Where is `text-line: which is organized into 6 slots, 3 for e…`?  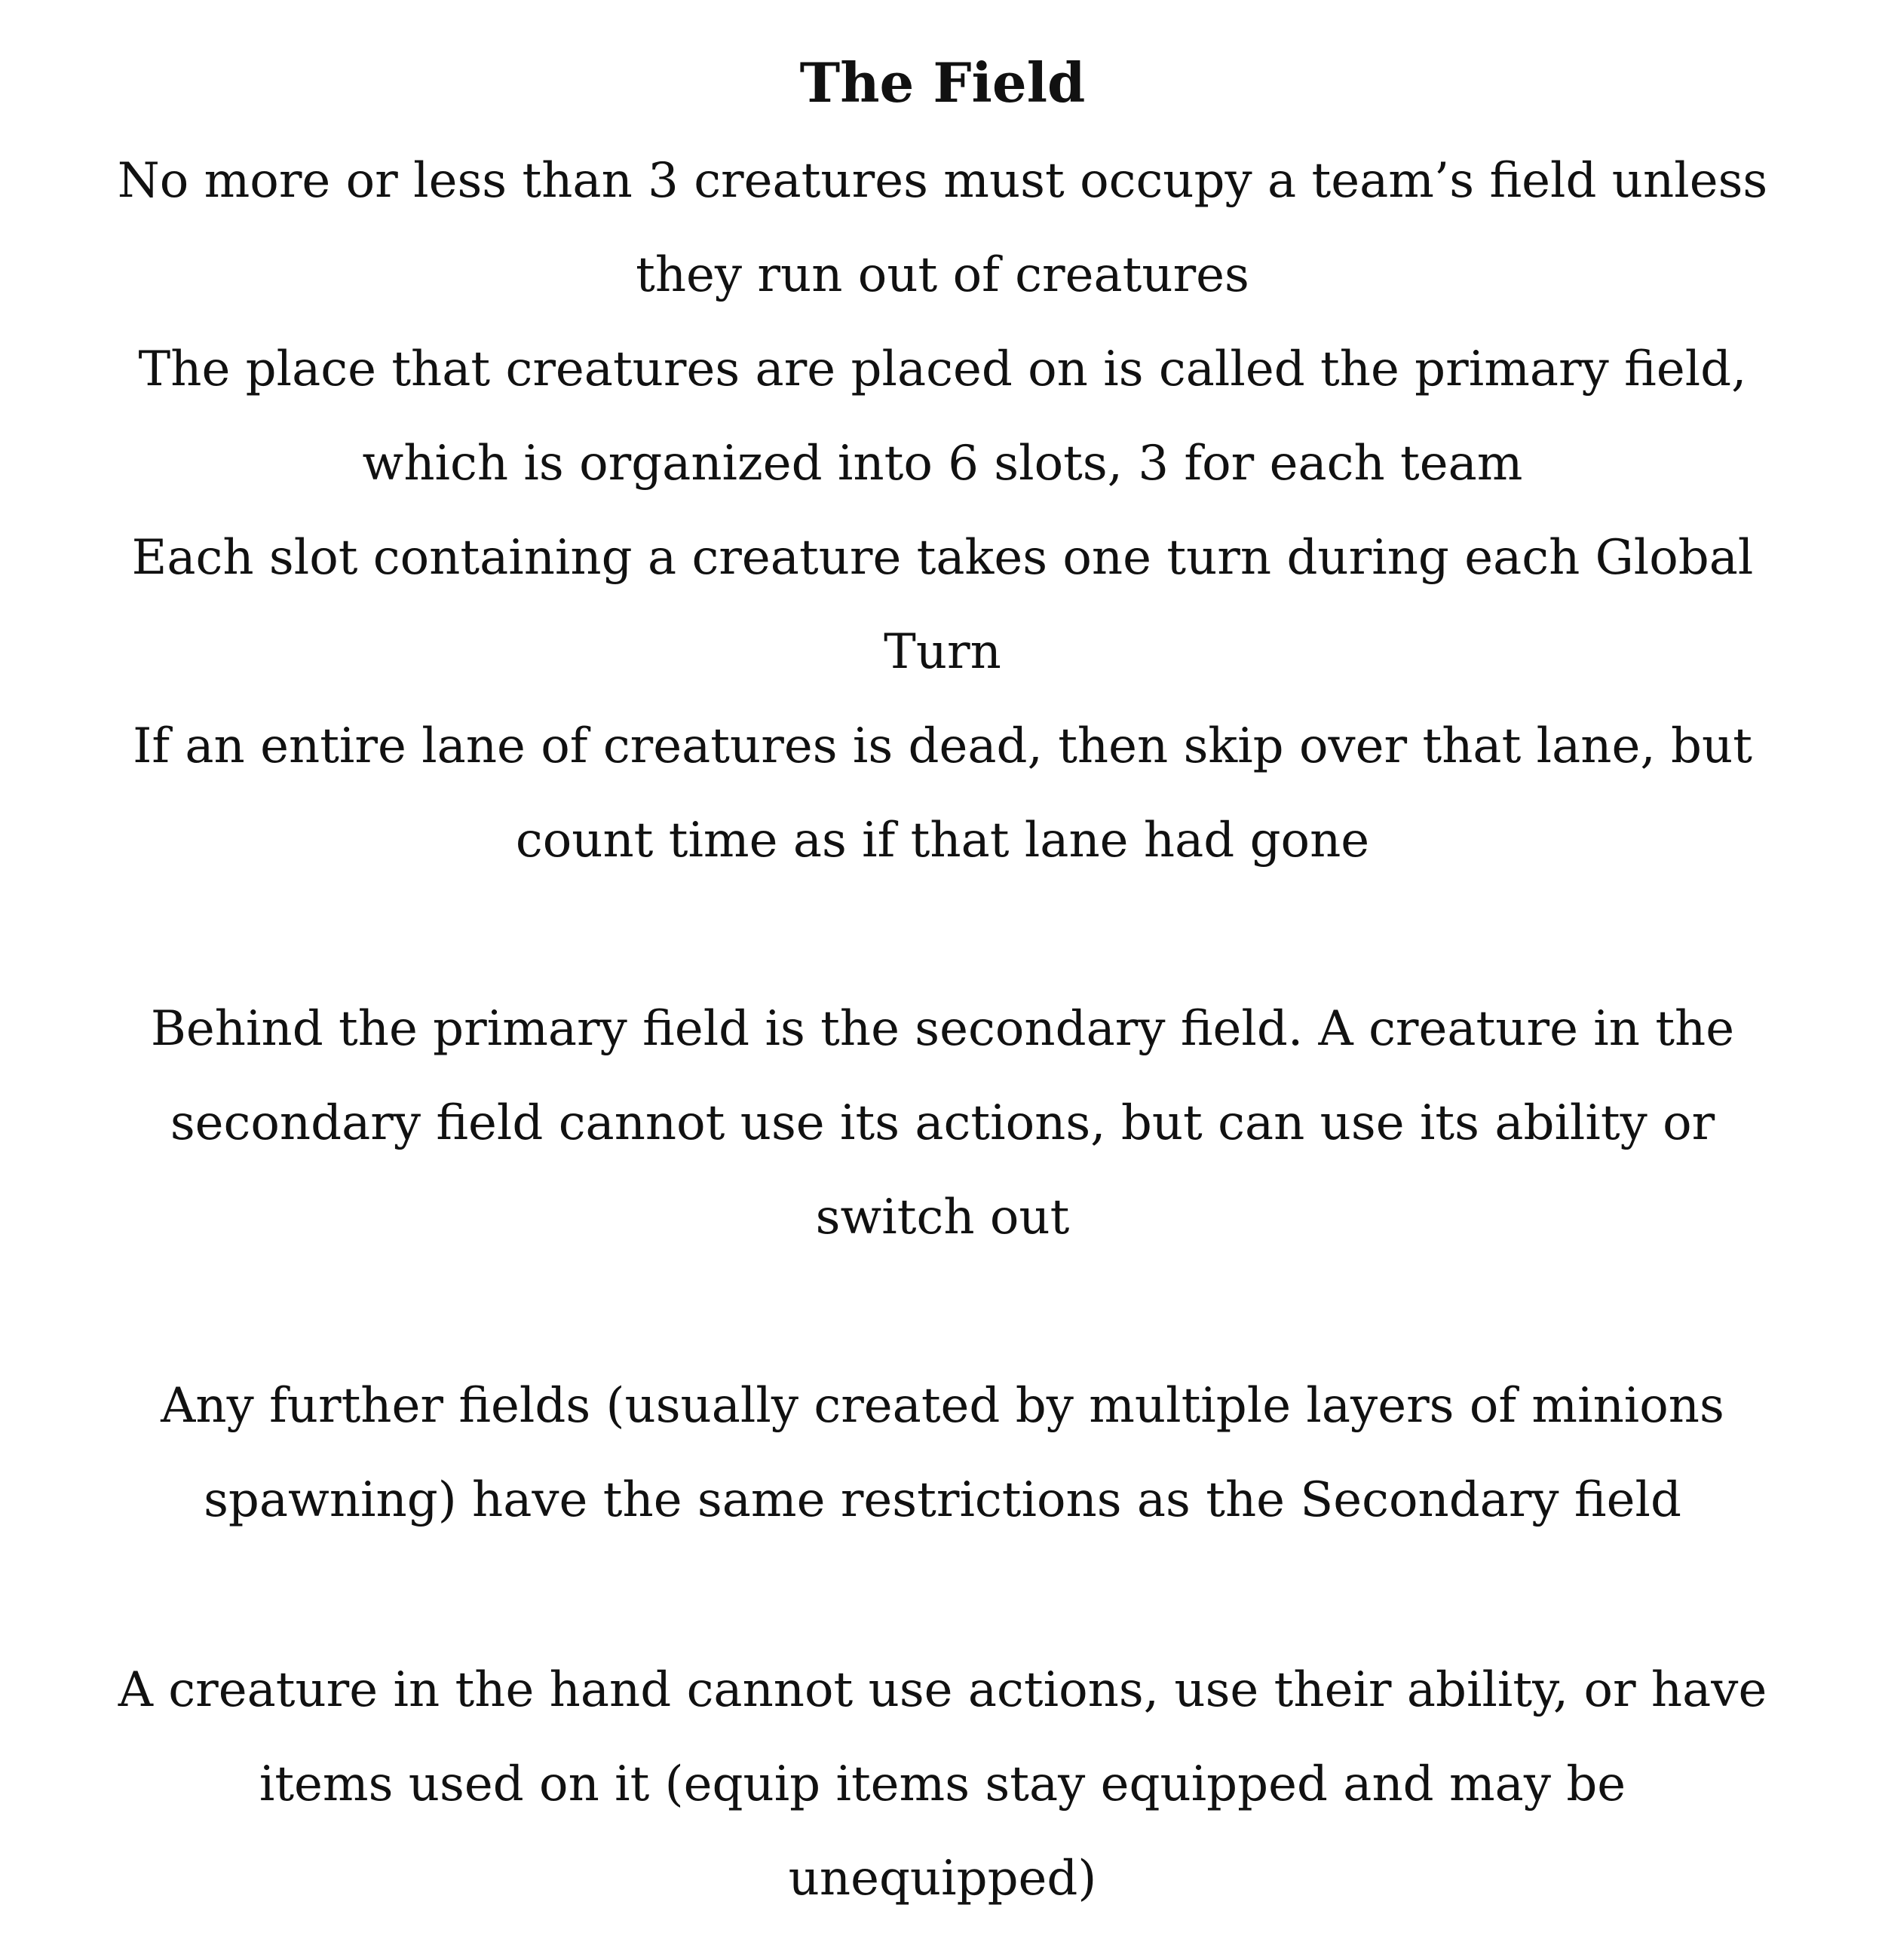
text-line: which is organized into 6 slots, 3 for e… is located at coordinates (942, 464).